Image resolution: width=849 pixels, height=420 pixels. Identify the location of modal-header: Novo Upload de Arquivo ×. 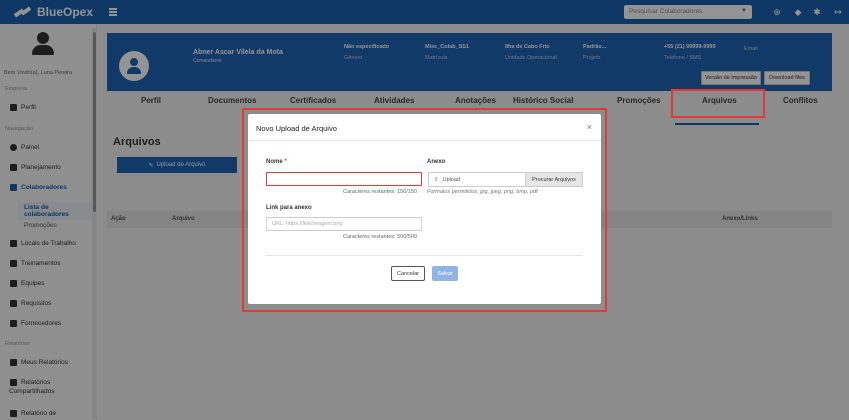
(424, 127).